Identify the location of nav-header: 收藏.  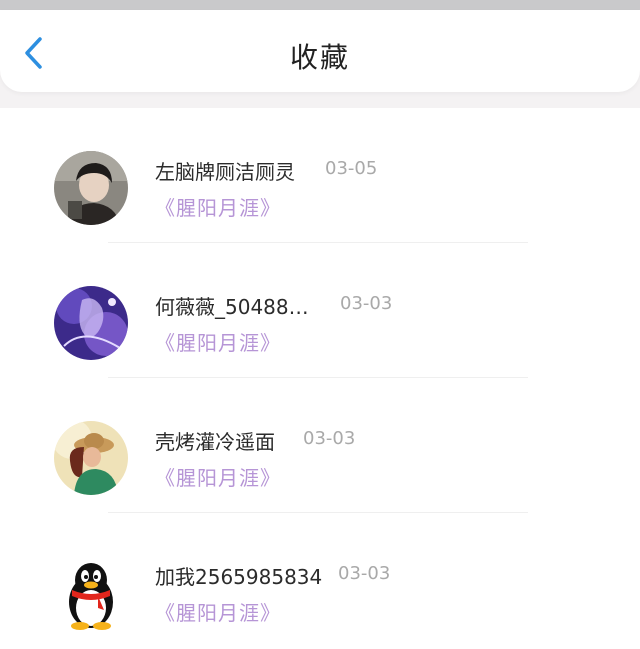
(320, 51).